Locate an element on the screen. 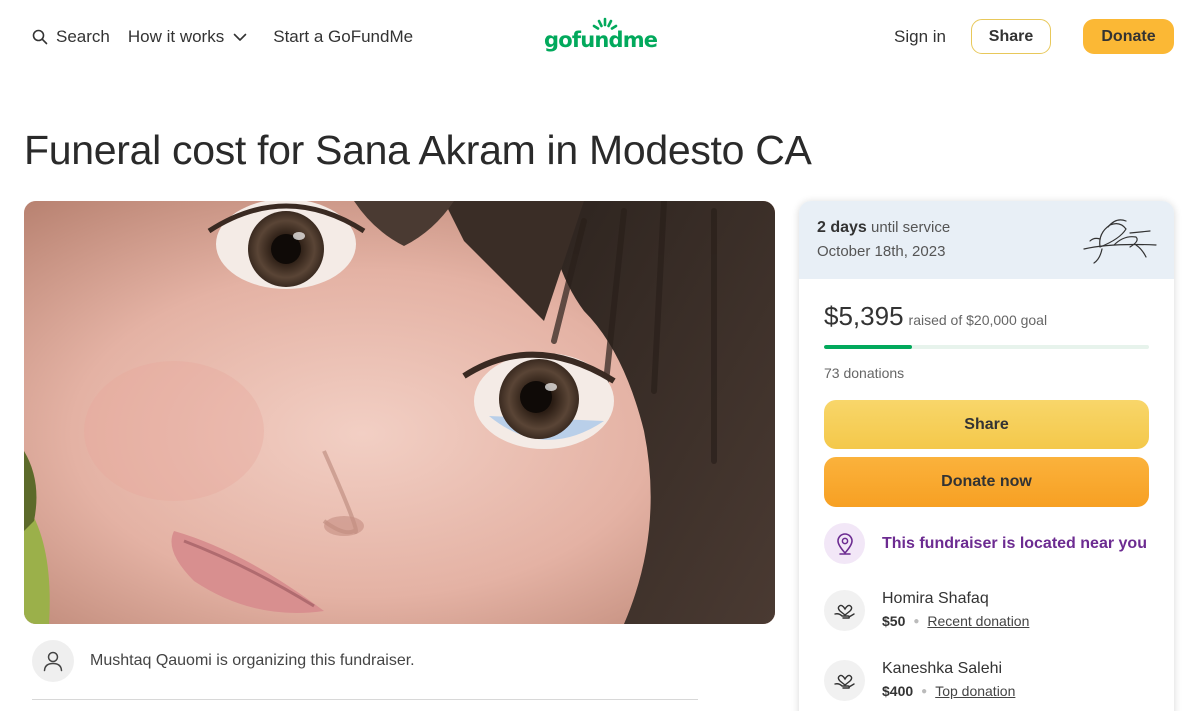  donor-item: Homira Shafaq $50 ● Recent donation is located at coordinates (926, 610).